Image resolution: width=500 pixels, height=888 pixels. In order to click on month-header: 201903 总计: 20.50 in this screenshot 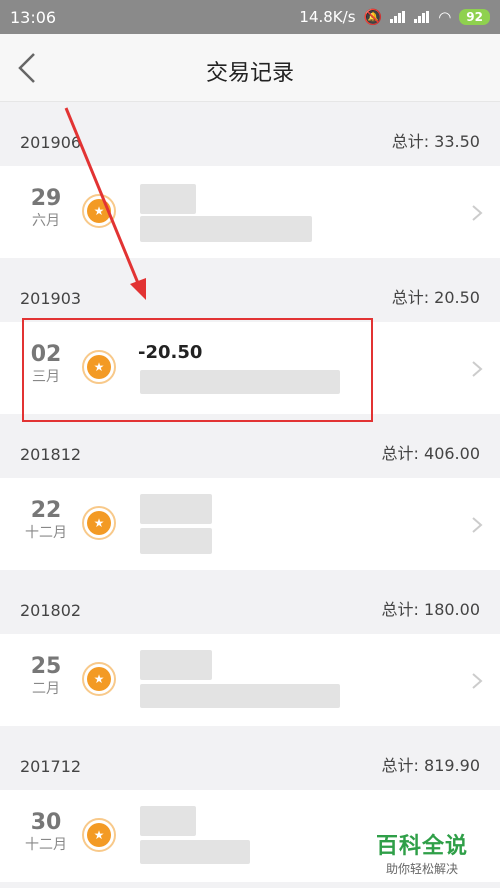, I will do `click(250, 290)`.